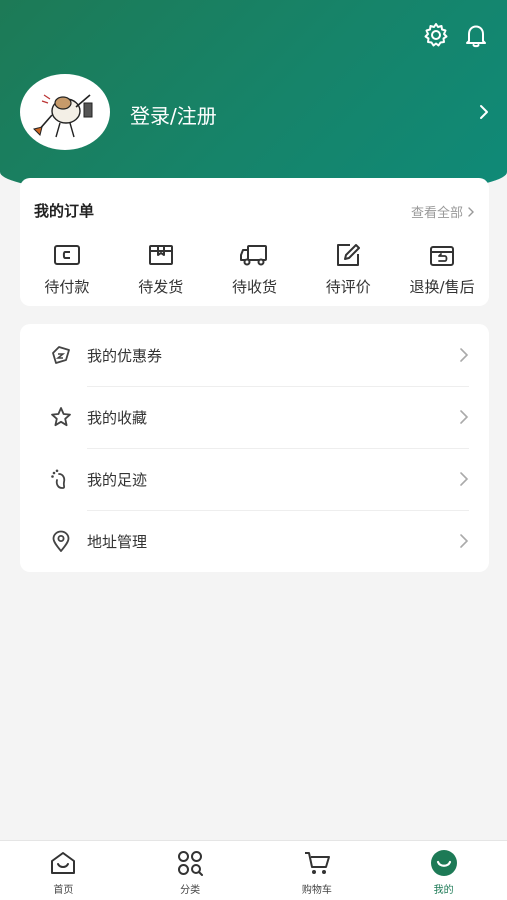 The height and width of the screenshot is (900, 507). Describe the element at coordinates (61, 355) in the screenshot. I see `coupon-icon` at that location.